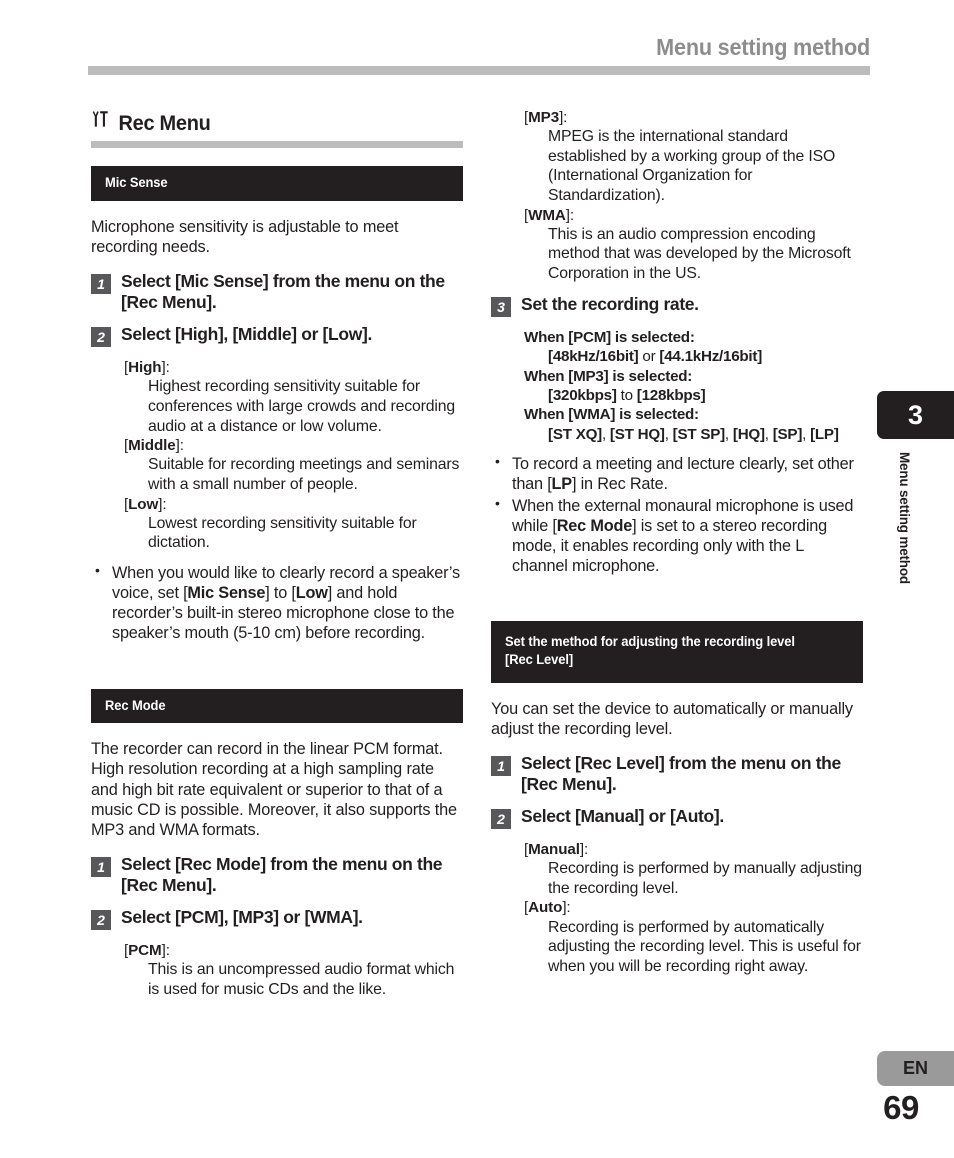 This screenshot has height=1158, width=954. I want to click on chapter-vertical-label: Menu setting method, so click(904, 518).